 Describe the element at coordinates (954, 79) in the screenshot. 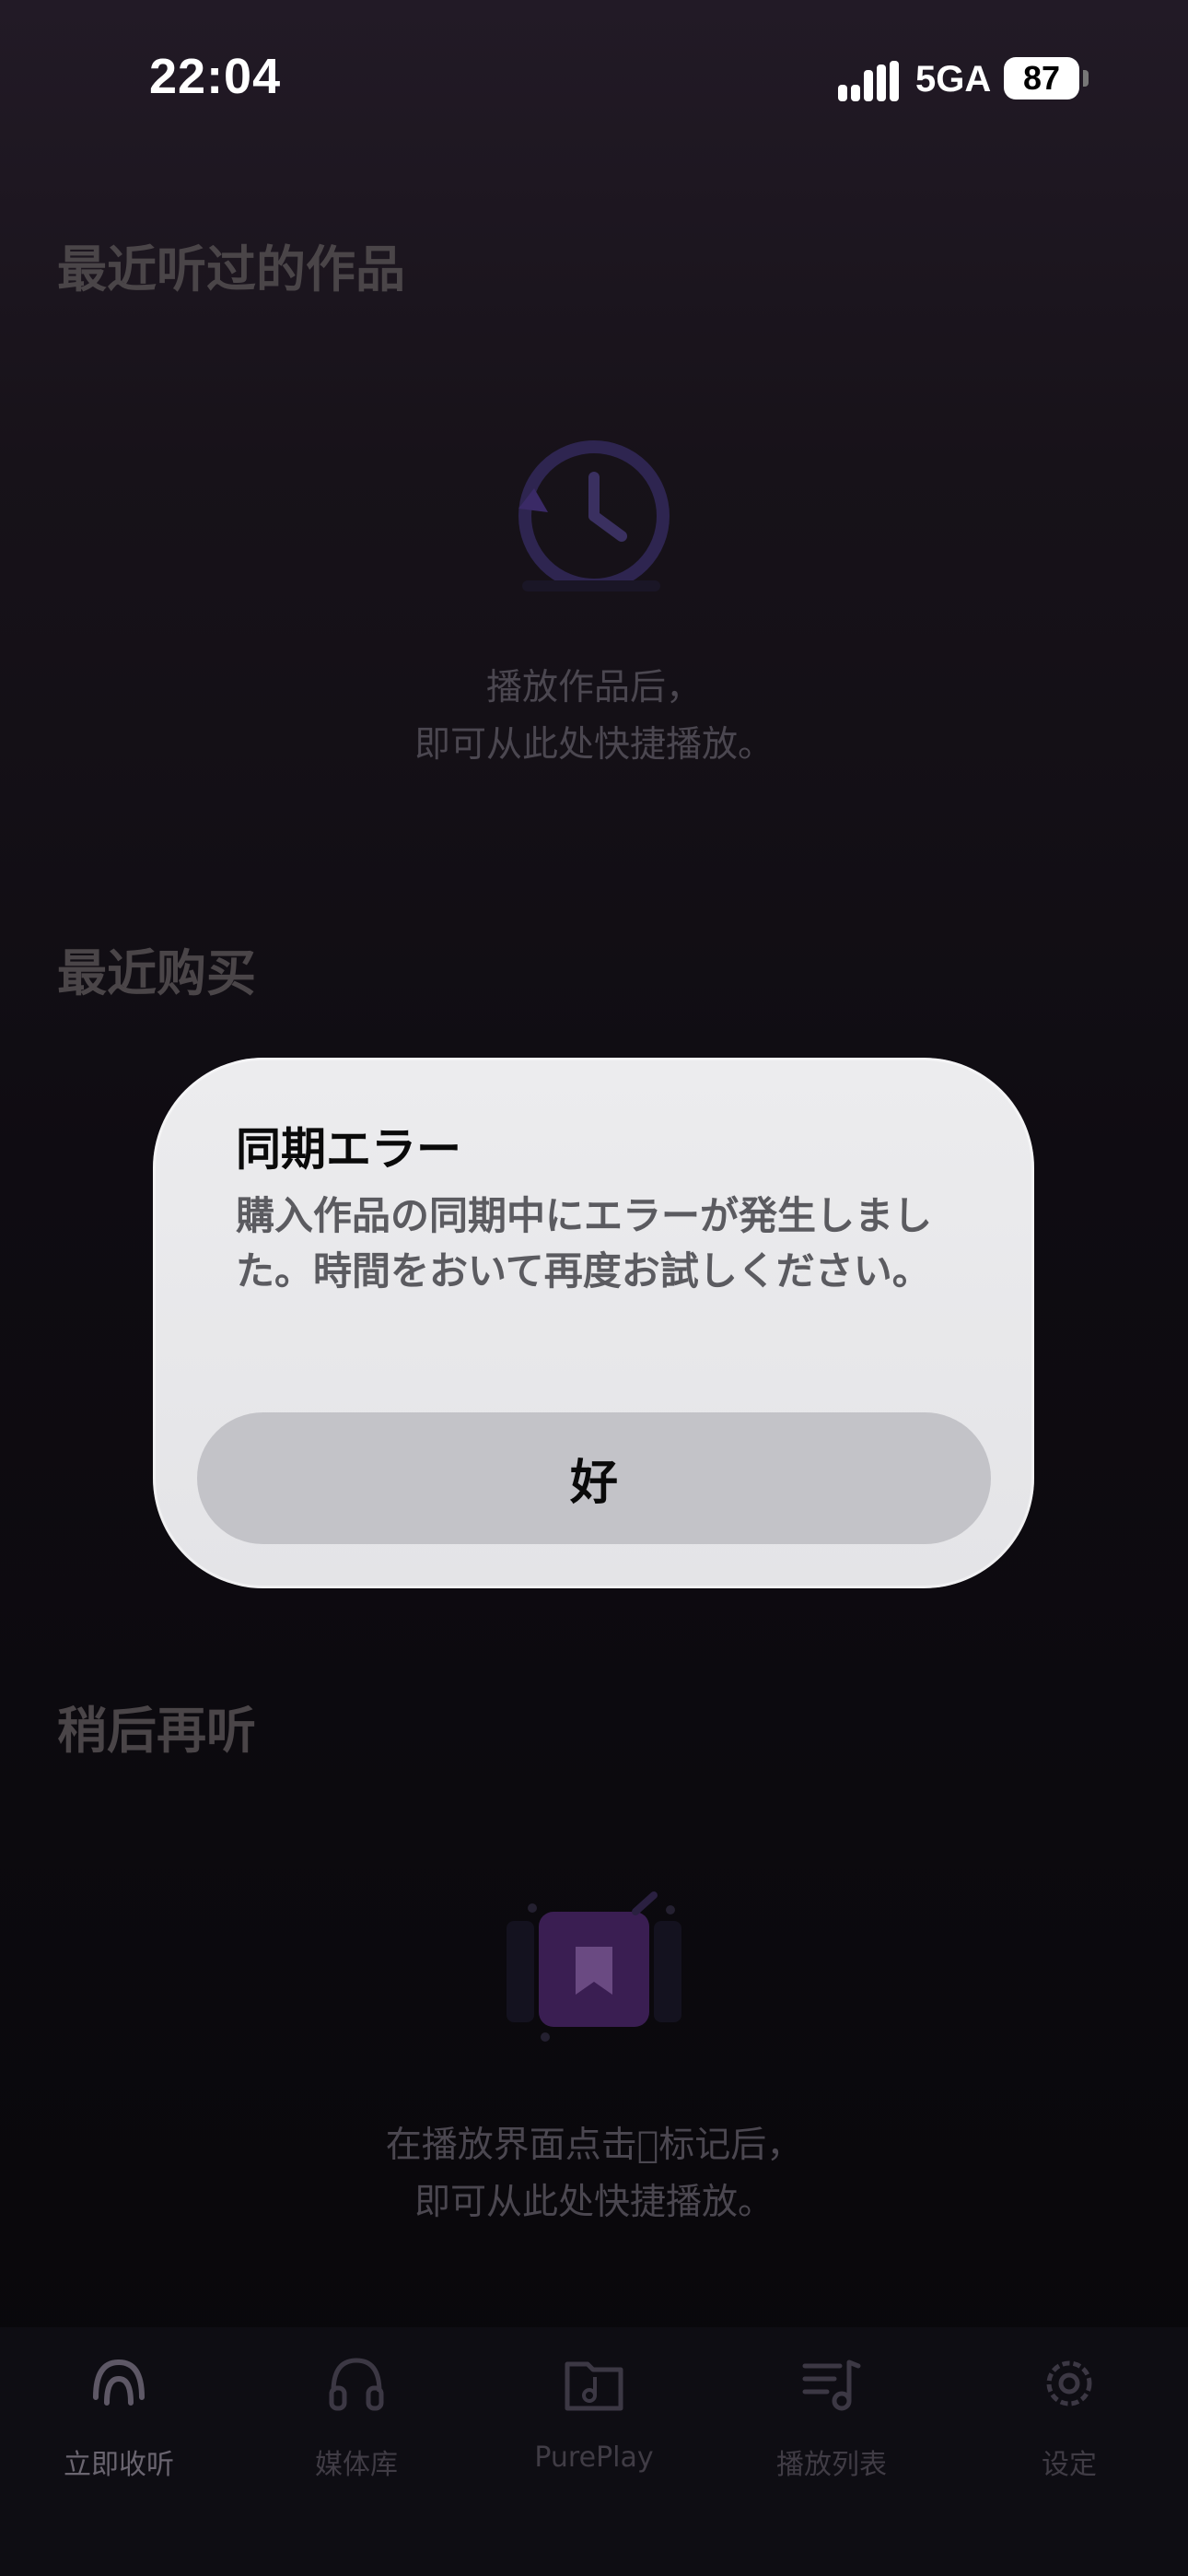

I see `network-type: 5GA` at that location.